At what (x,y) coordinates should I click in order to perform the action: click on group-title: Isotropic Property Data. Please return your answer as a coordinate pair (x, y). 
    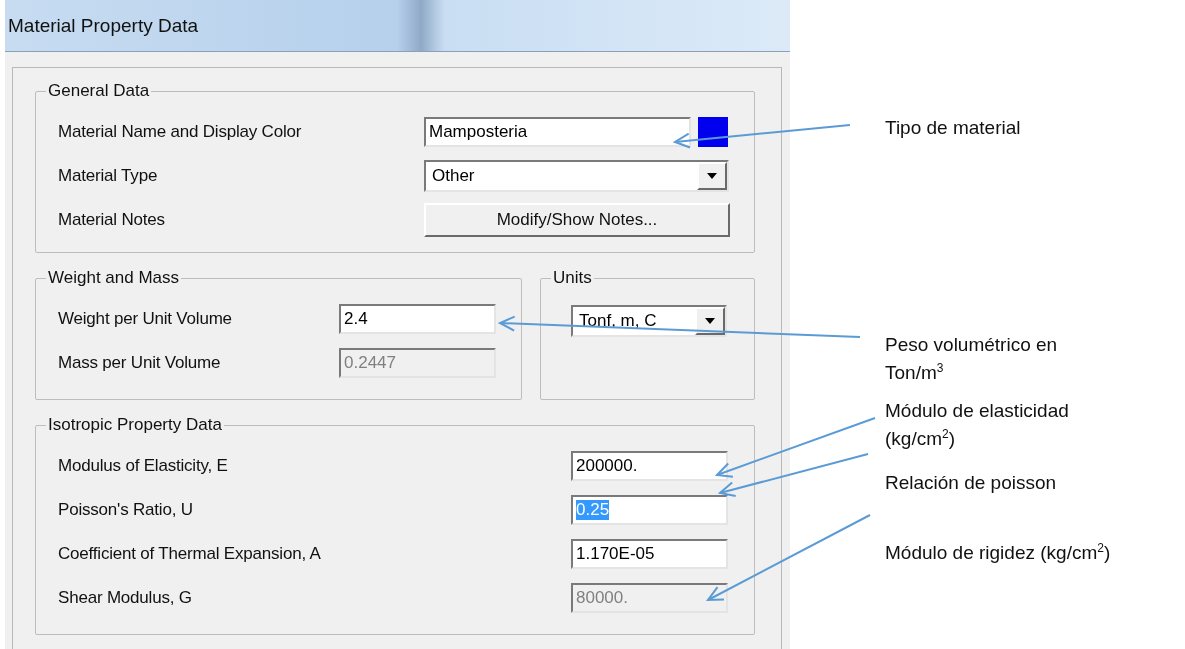
    Looking at the image, I should click on (135, 425).